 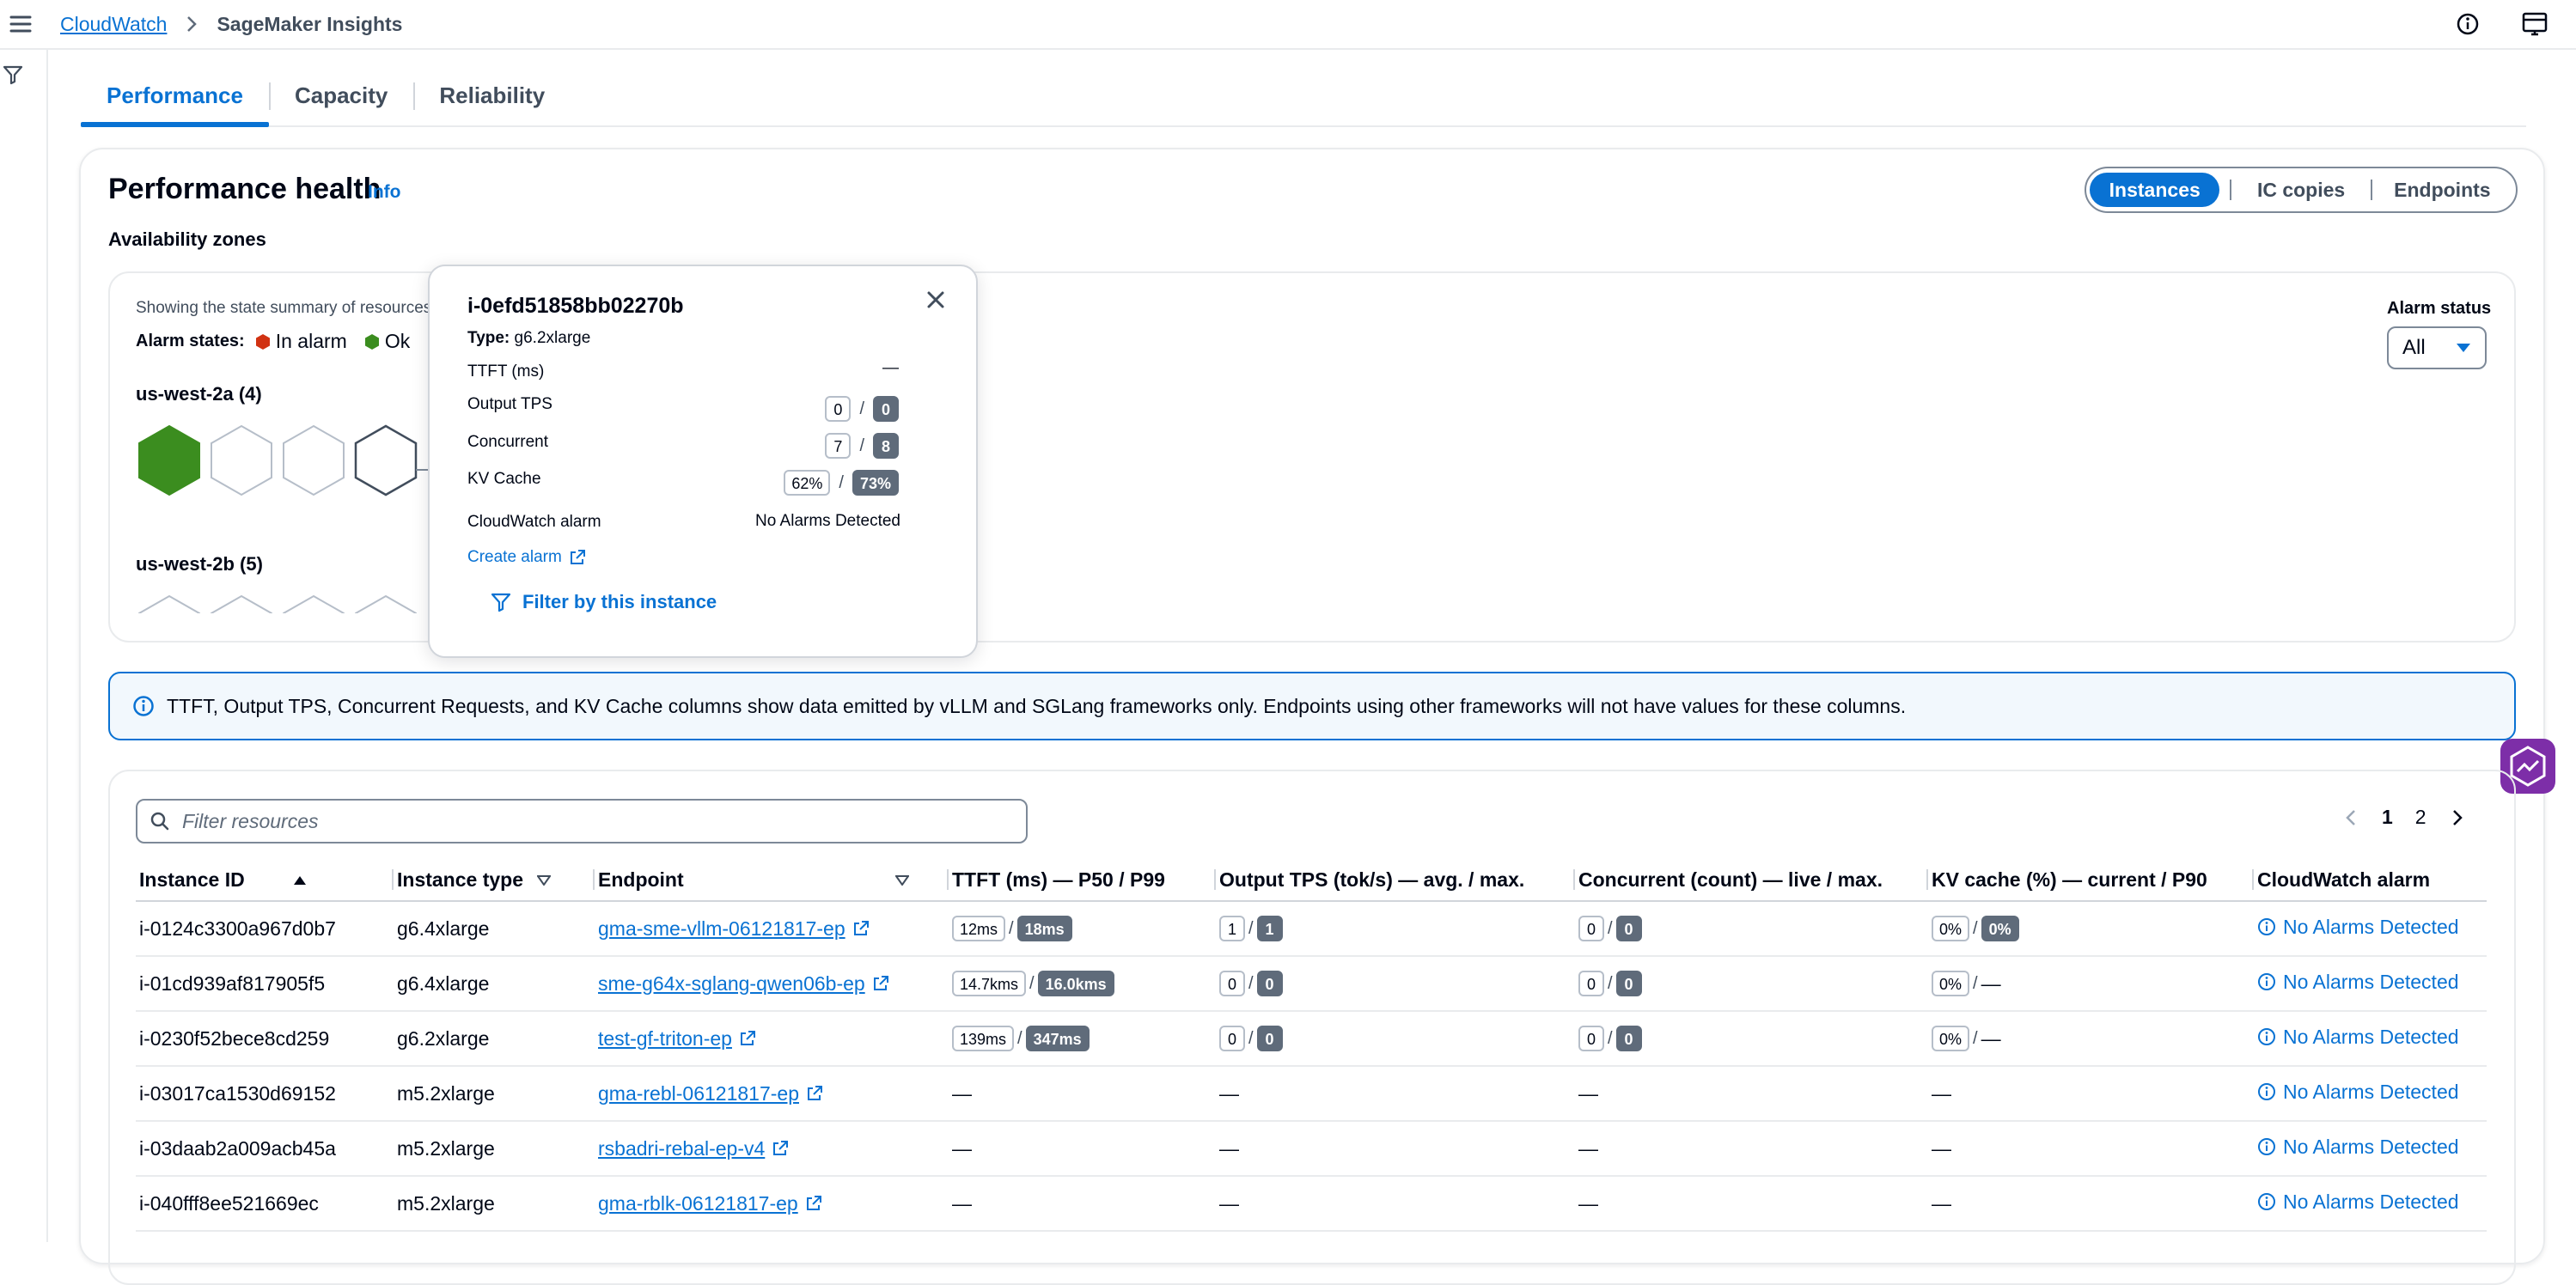 I want to click on pagination: 1 2, so click(x=2404, y=818).